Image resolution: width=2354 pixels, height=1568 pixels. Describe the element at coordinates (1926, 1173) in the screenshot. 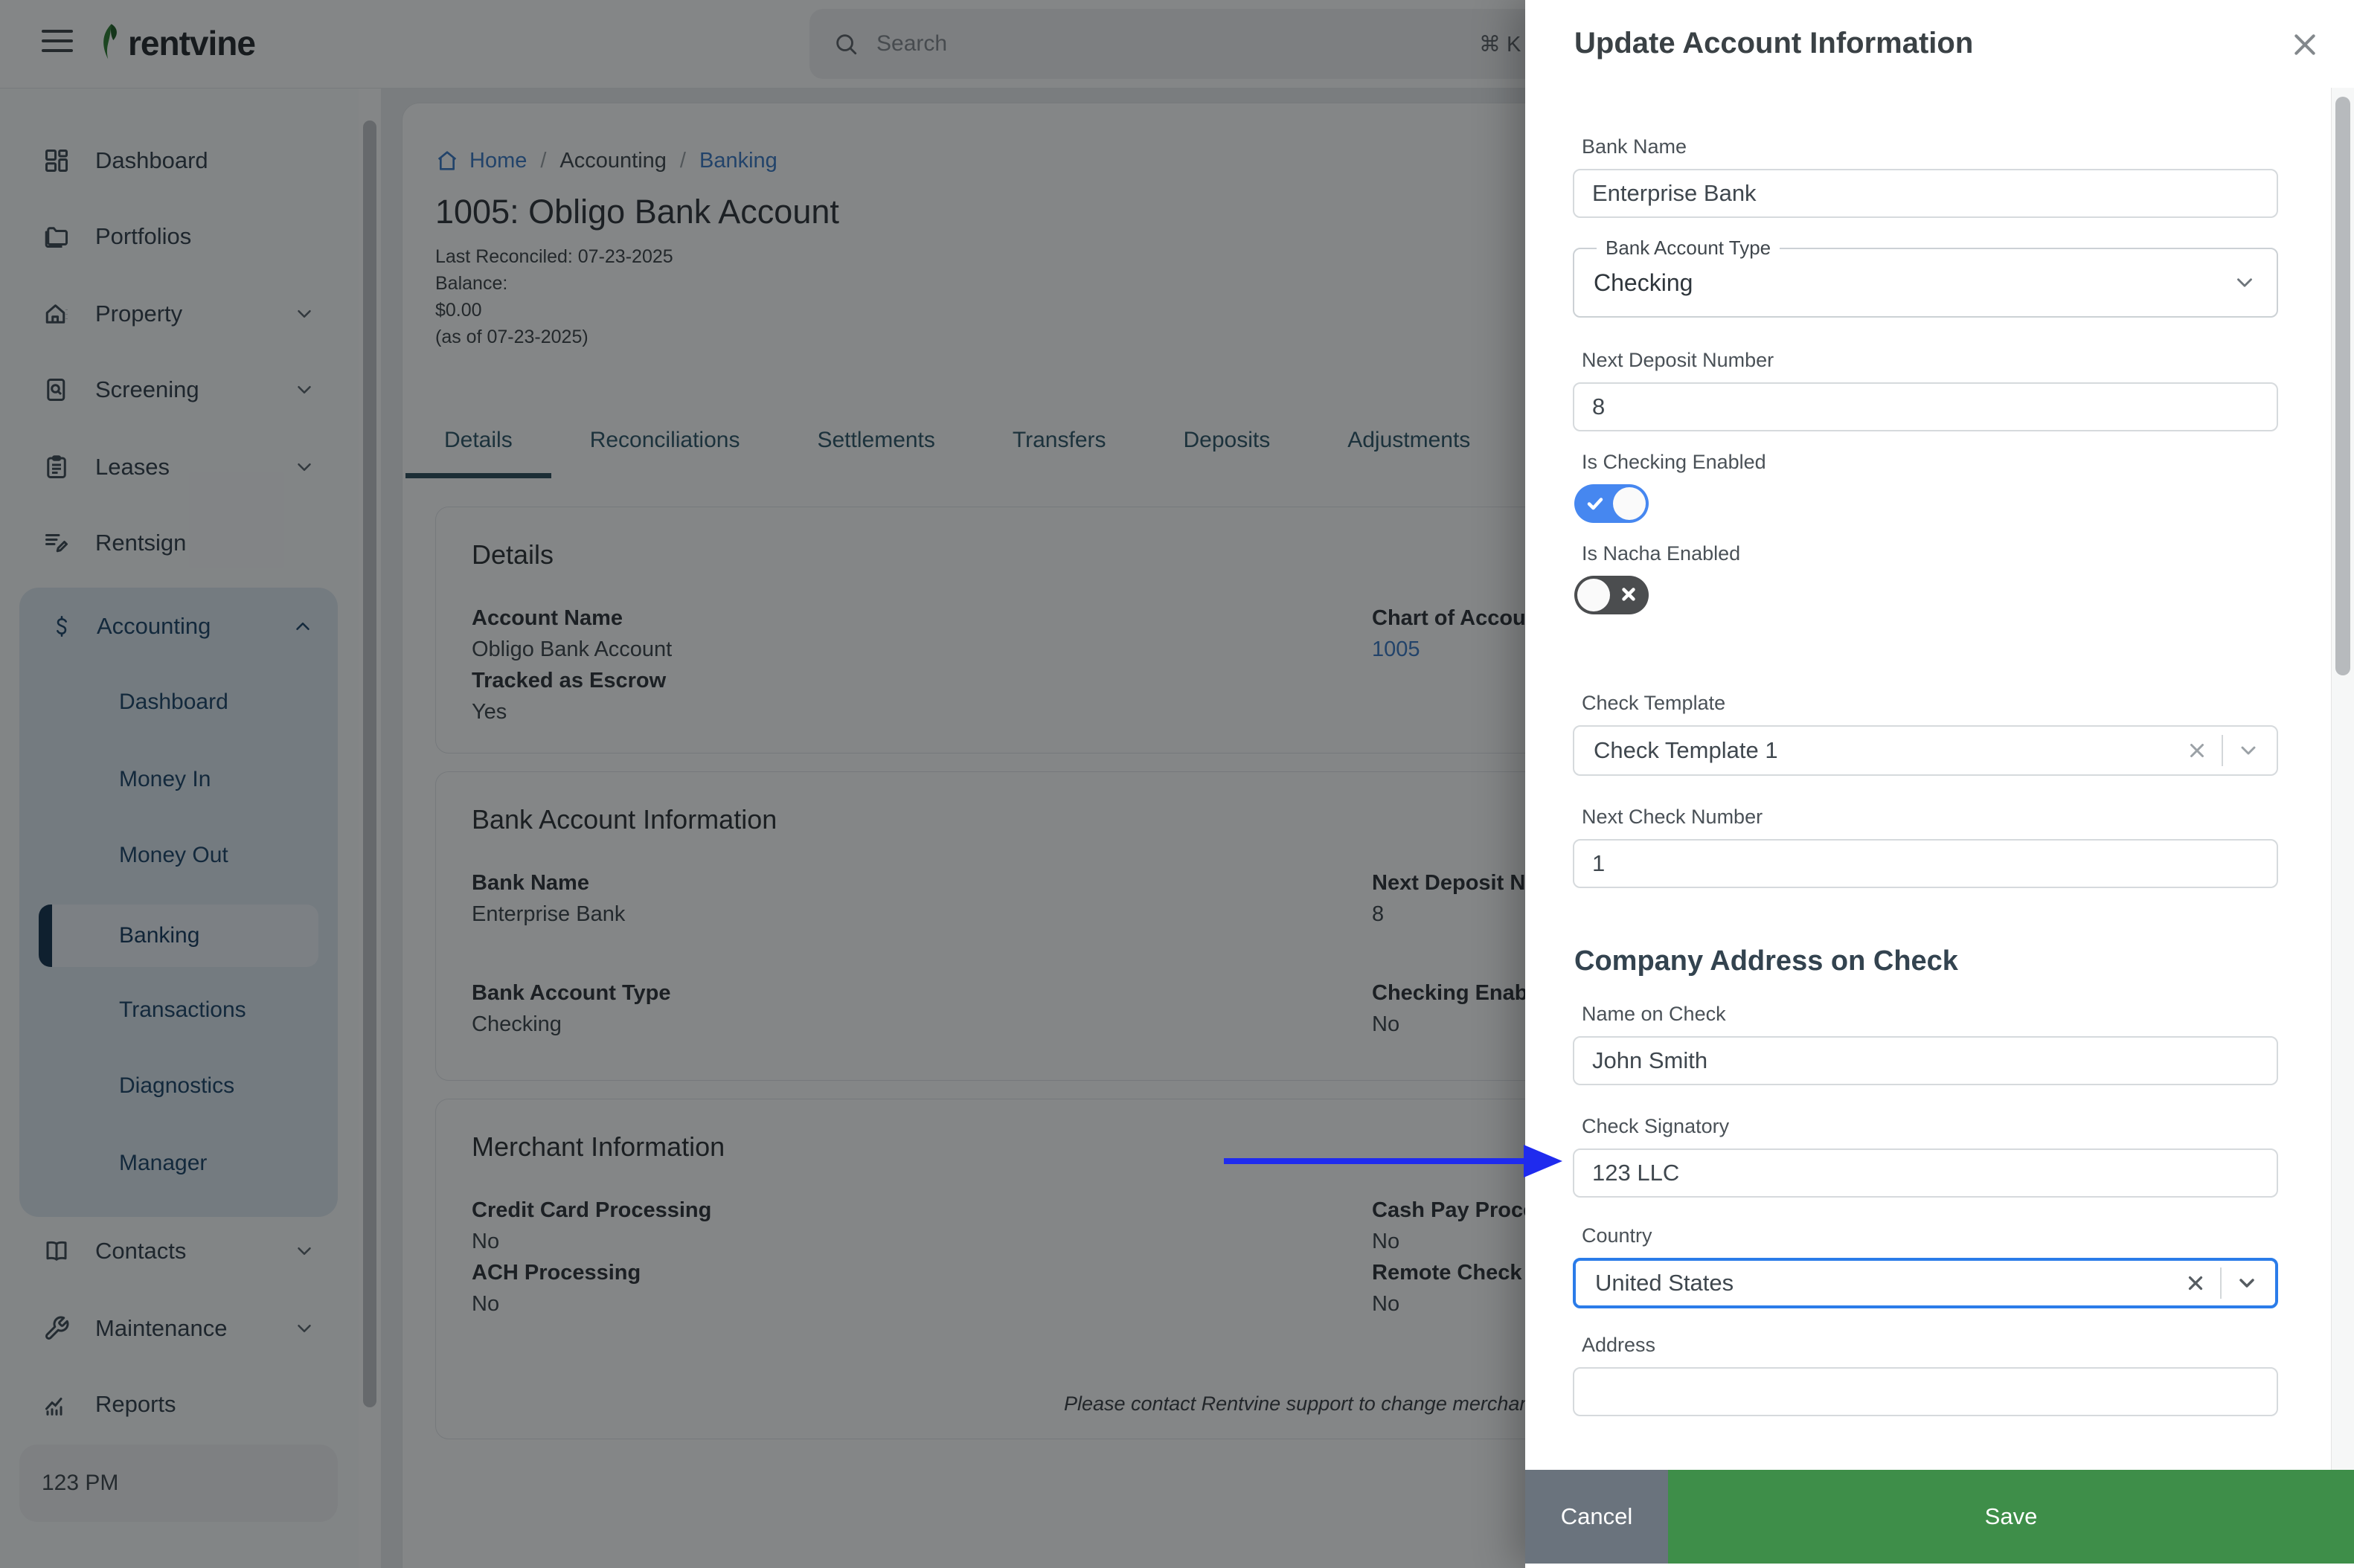

I see `check-signatory-input` at that location.